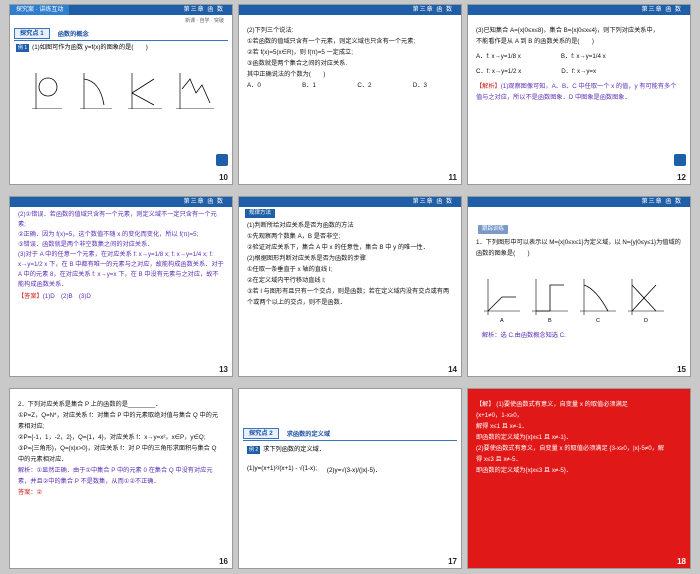  I want to click on label-a: A, so click(502, 320).